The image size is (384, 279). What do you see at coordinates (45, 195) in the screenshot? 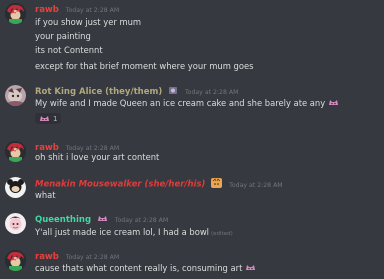
I see `message-text: what` at bounding box center [45, 195].